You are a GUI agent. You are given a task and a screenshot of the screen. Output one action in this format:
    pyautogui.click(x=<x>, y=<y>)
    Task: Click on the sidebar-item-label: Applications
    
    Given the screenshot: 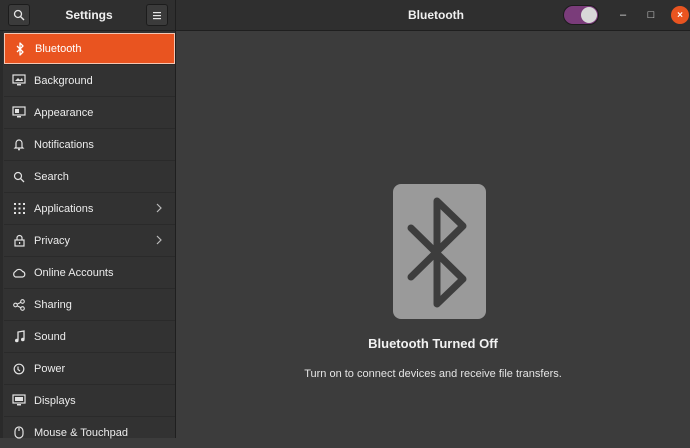 What is the action you would take?
    pyautogui.click(x=64, y=208)
    